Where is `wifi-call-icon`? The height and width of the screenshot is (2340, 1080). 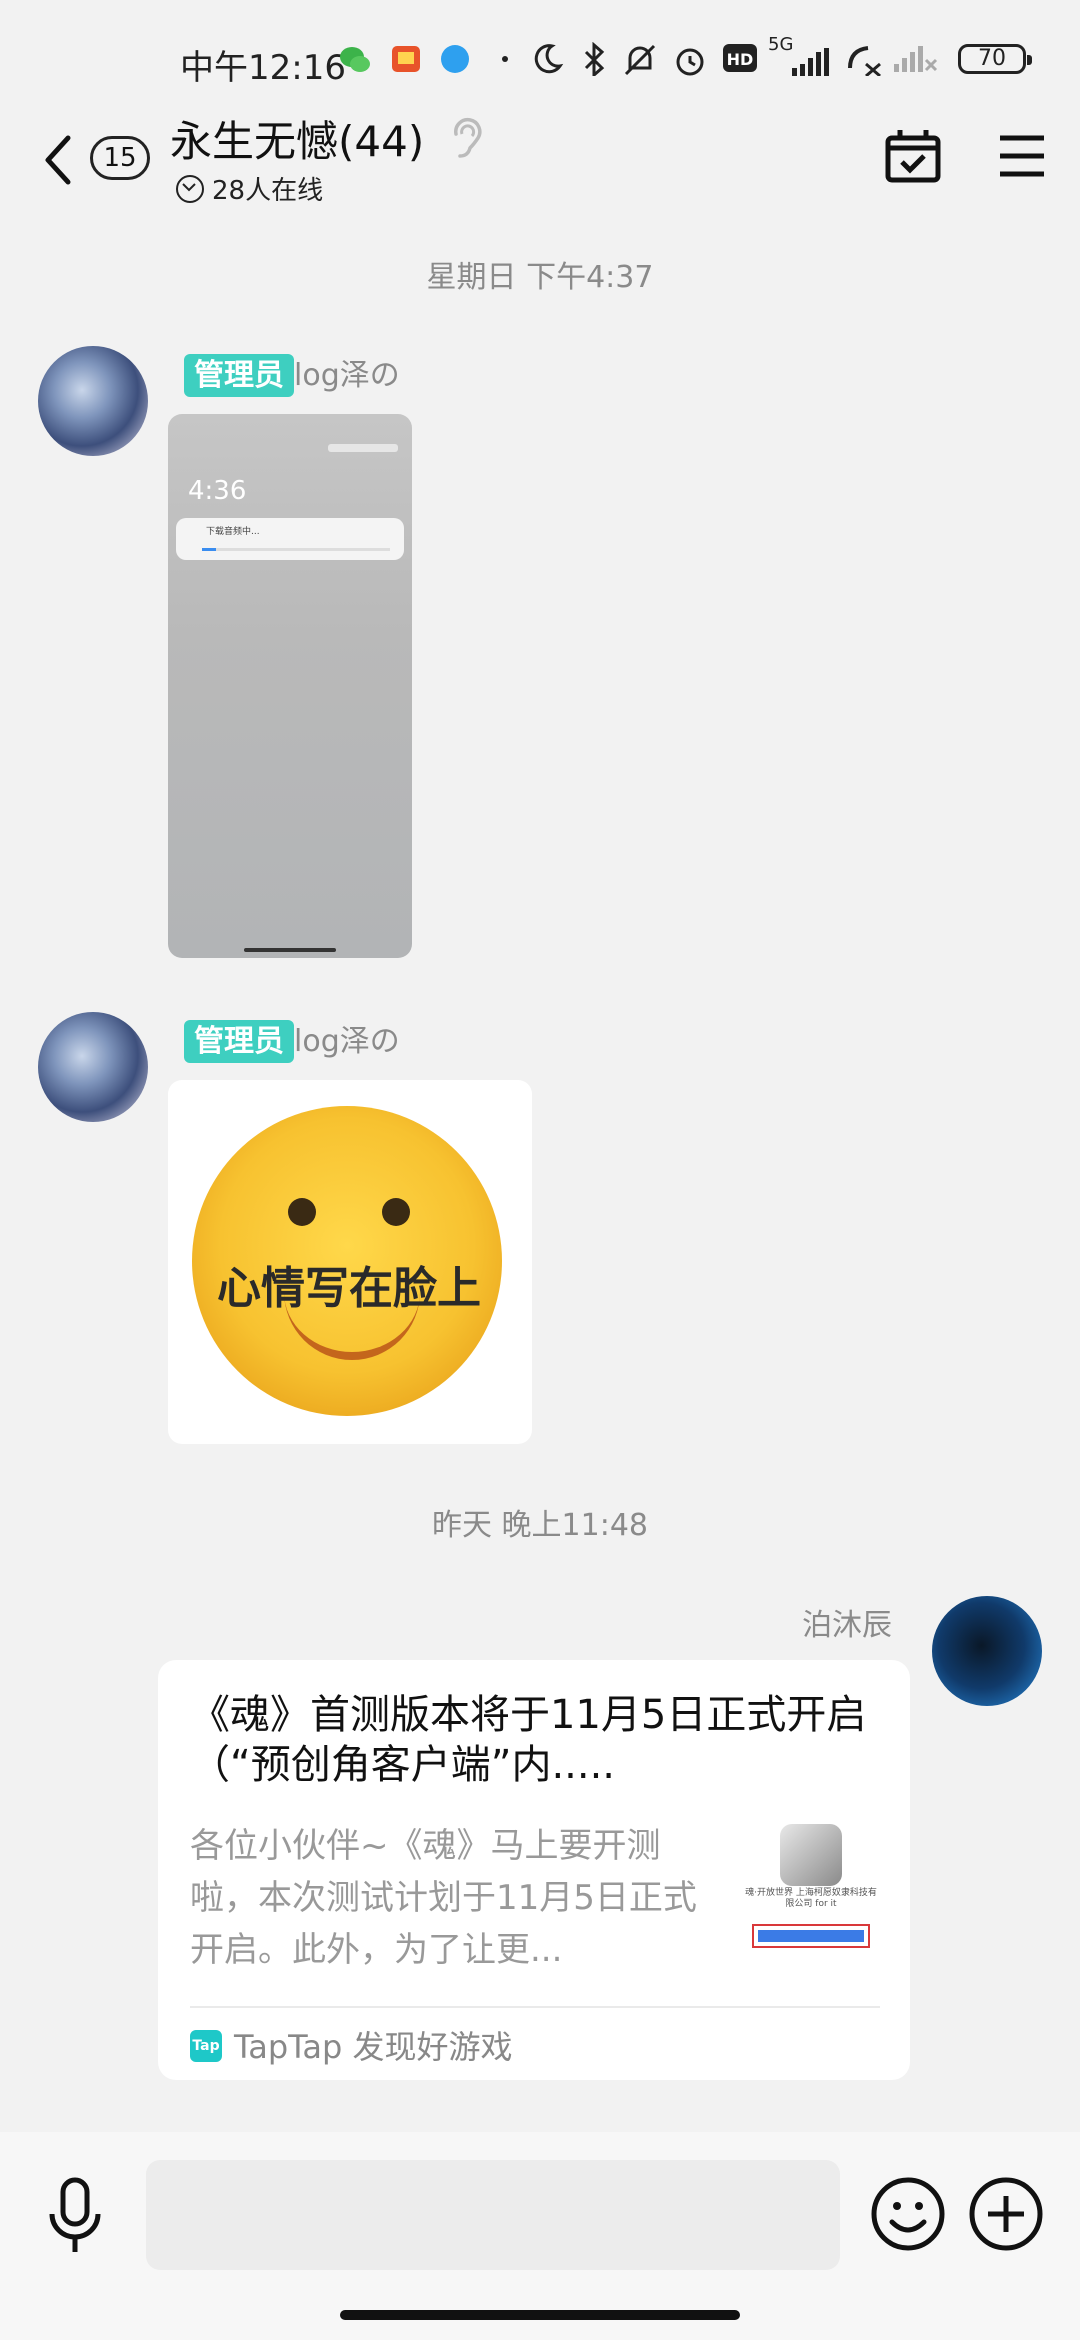
wifi-call-icon is located at coordinates (864, 61).